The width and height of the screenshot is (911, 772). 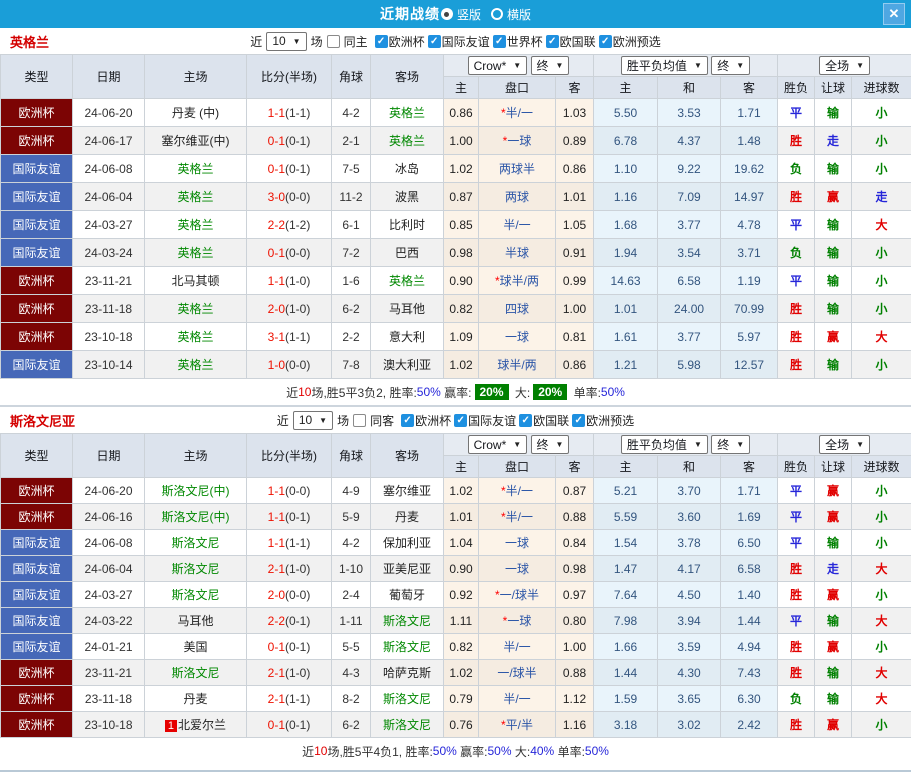 I want to click on handicap-line-cell: *一球, so click(x=517, y=140).